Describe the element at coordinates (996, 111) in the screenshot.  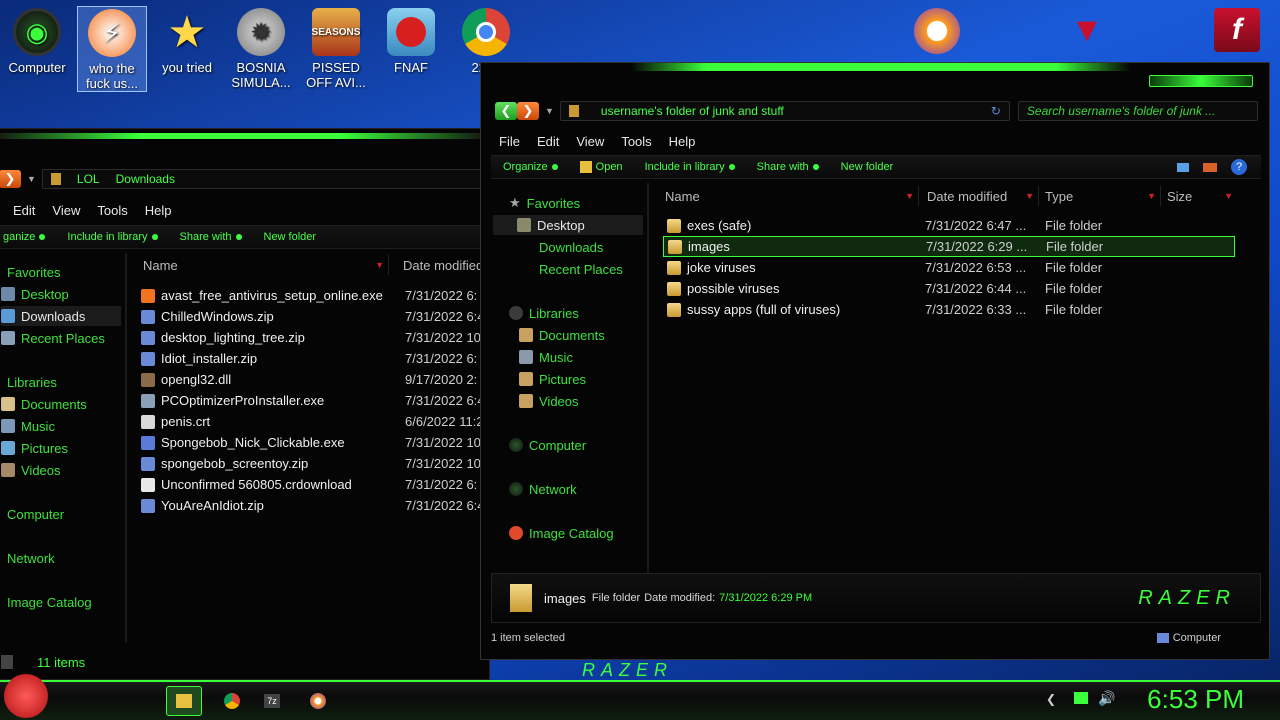
I see `refresh-icon: ↻` at that location.